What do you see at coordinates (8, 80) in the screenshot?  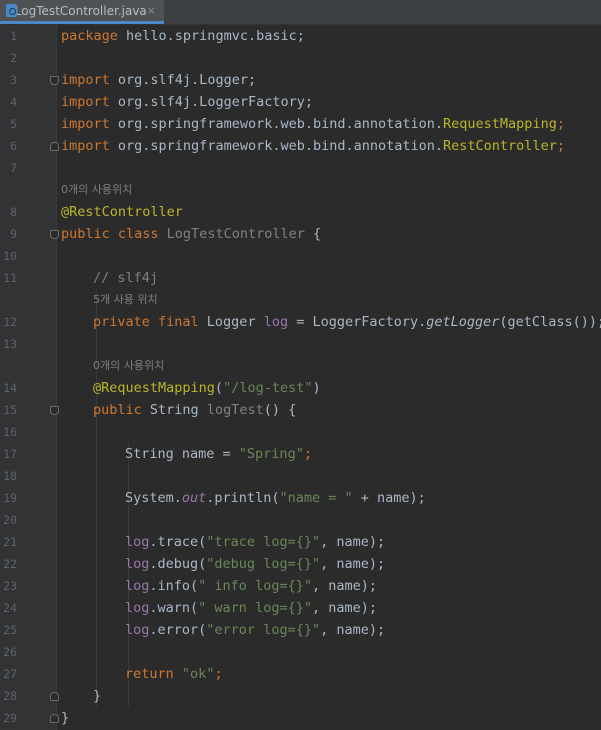 I see `line-number: 3` at bounding box center [8, 80].